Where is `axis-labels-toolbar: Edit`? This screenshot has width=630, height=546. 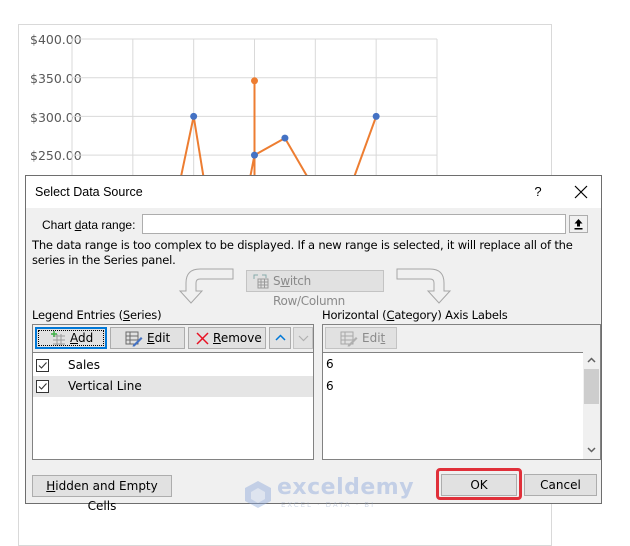
axis-labels-toolbar: Edit is located at coordinates (461, 339).